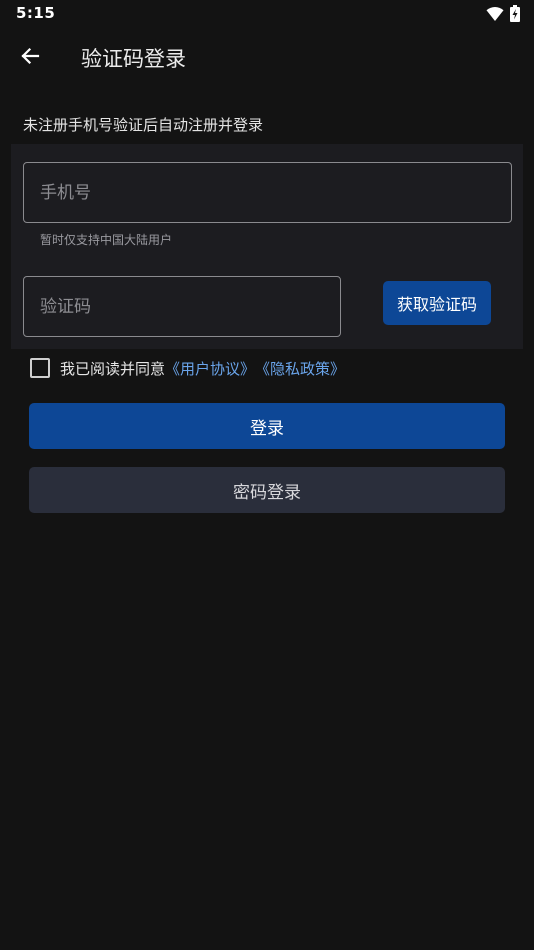 The width and height of the screenshot is (534, 950). Describe the element at coordinates (495, 16) in the screenshot. I see `wifi-icon` at that location.